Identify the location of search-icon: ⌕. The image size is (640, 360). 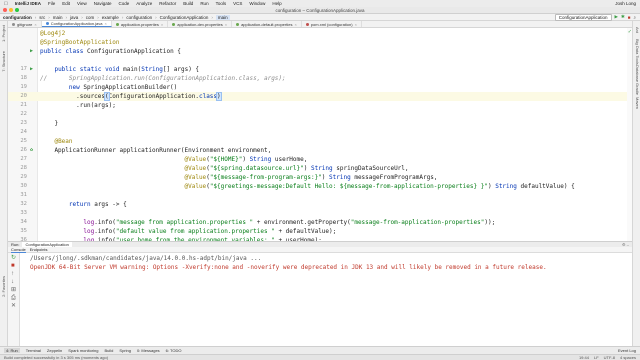
(634, 17).